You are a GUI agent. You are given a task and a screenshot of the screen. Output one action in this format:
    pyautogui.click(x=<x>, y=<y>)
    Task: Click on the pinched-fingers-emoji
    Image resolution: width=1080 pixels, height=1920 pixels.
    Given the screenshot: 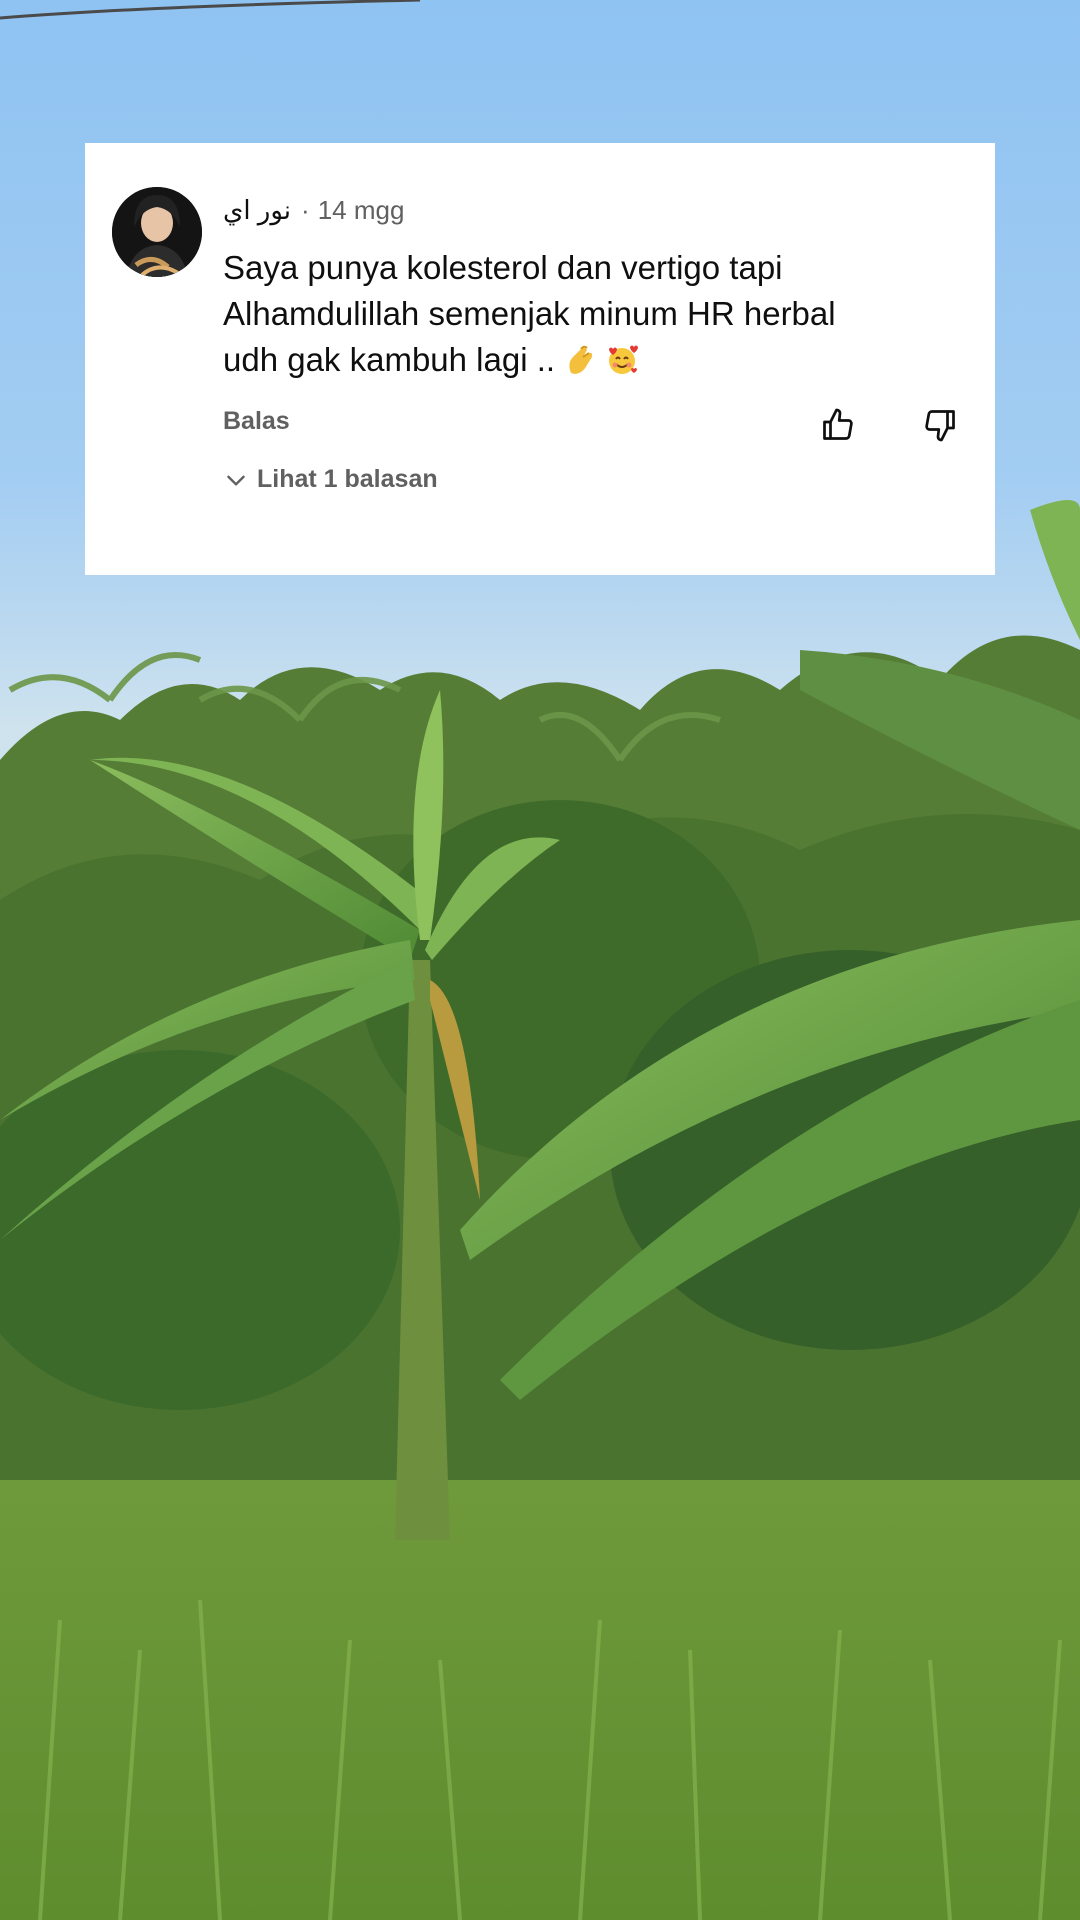 What is the action you would take?
    pyautogui.click(x=581, y=359)
    